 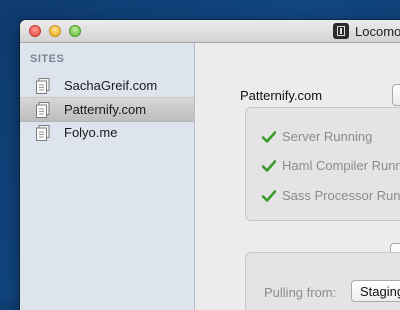 I want to click on status-label: Server Running, so click(x=327, y=136).